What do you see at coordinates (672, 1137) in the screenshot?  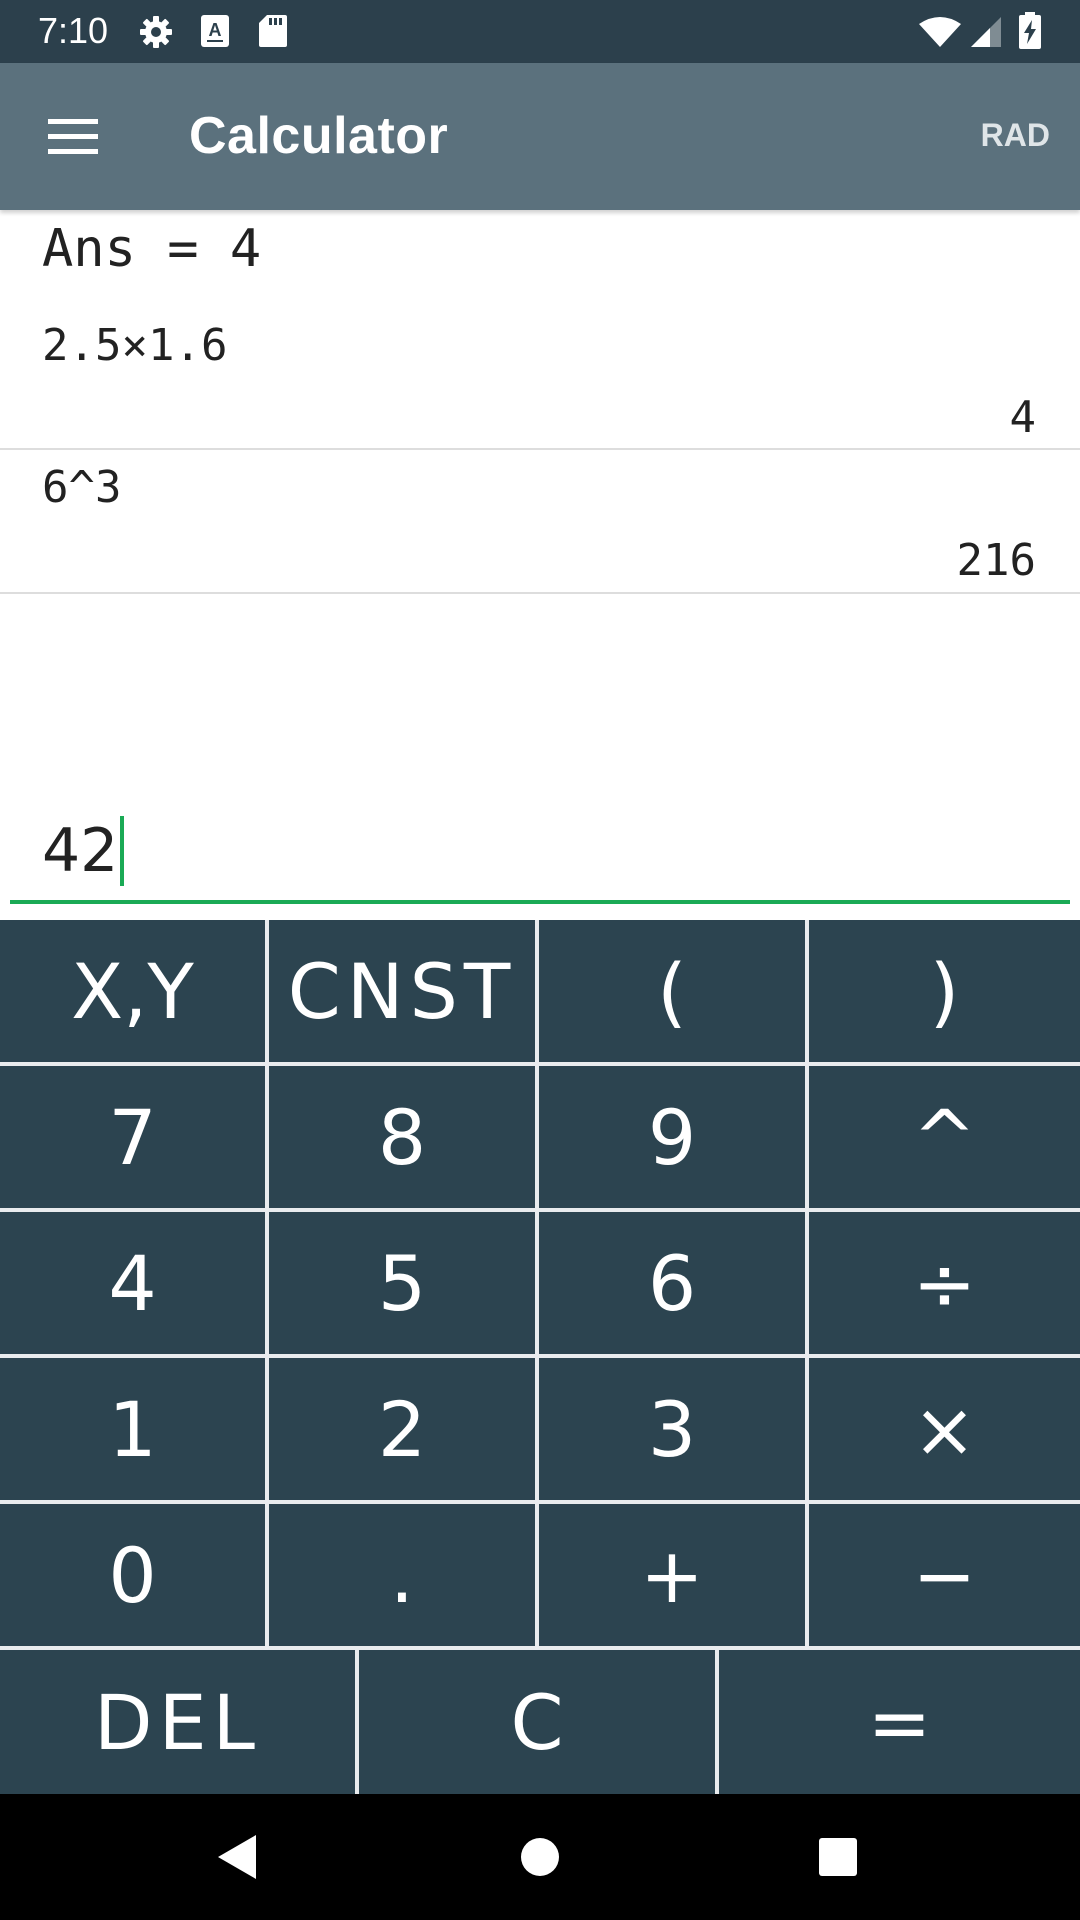 I see `key-9: 9` at bounding box center [672, 1137].